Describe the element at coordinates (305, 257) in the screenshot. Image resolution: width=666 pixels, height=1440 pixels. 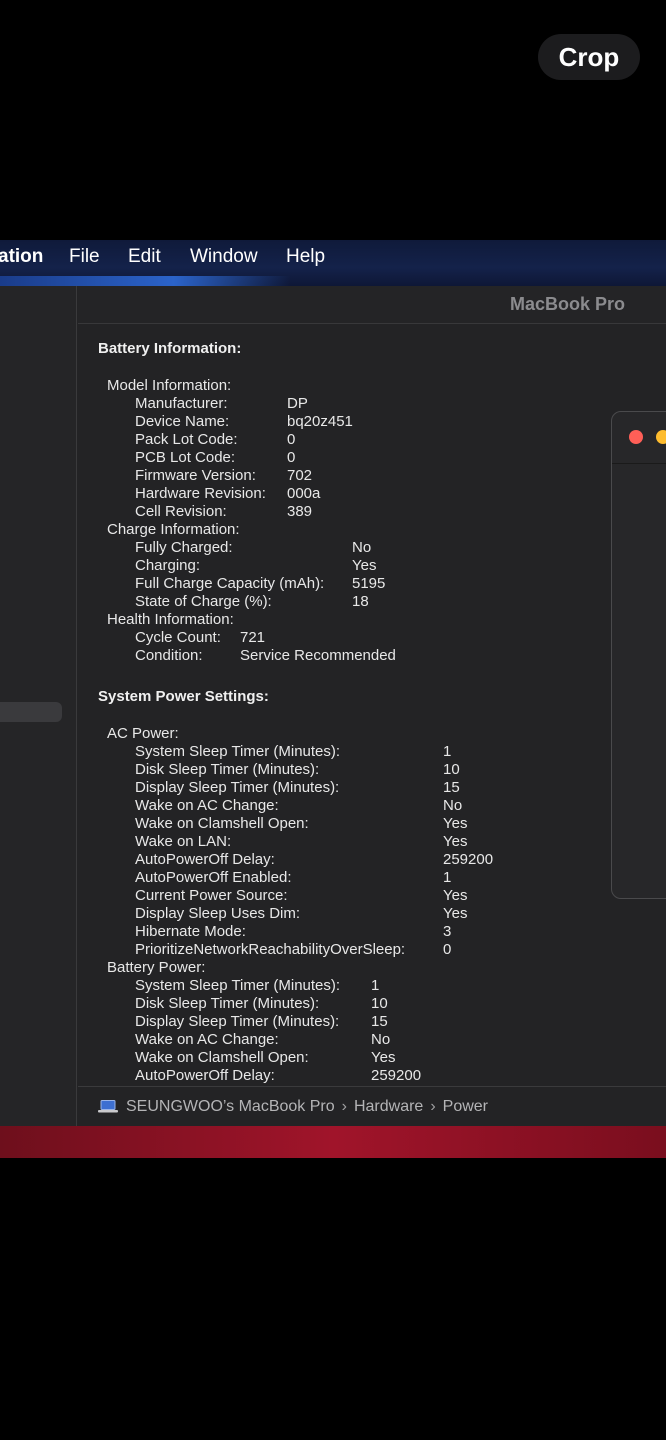
I see `menu-help: Help` at that location.